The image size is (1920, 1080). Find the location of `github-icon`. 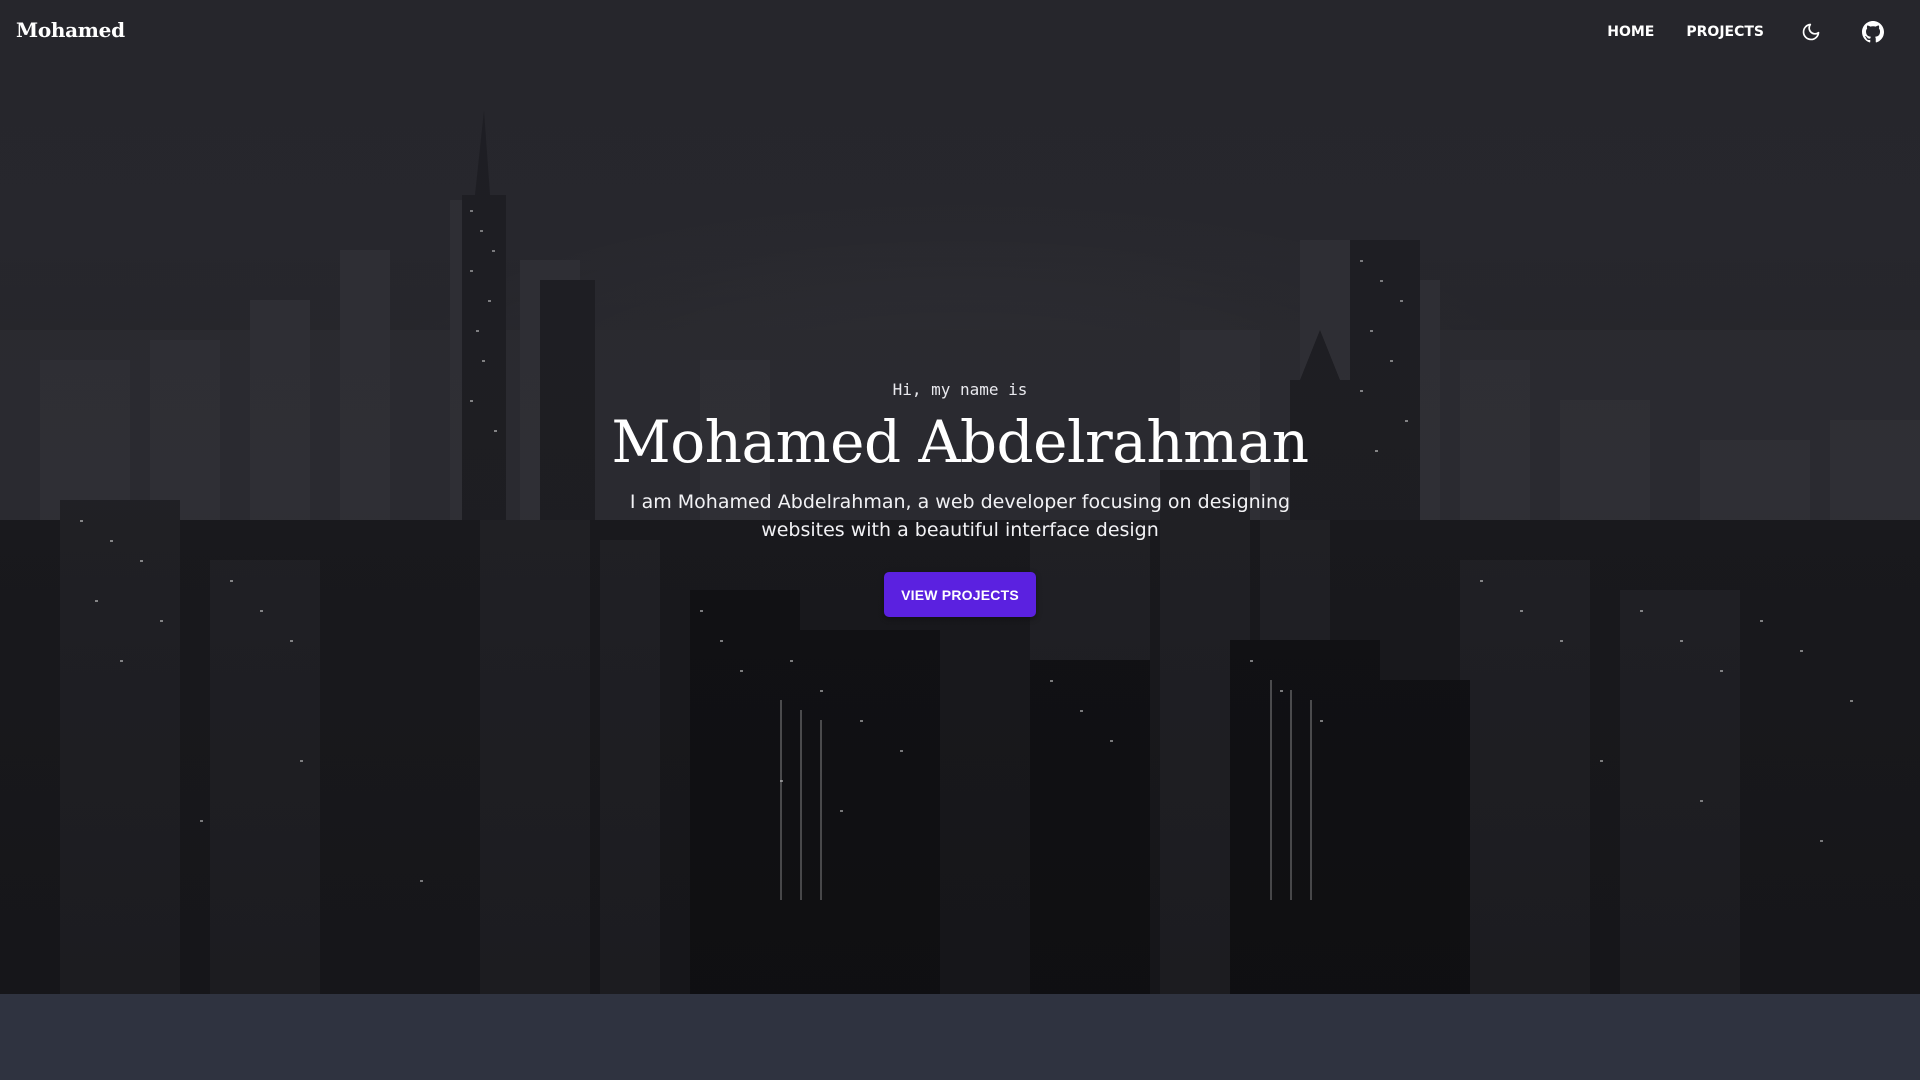

github-icon is located at coordinates (1873, 32).